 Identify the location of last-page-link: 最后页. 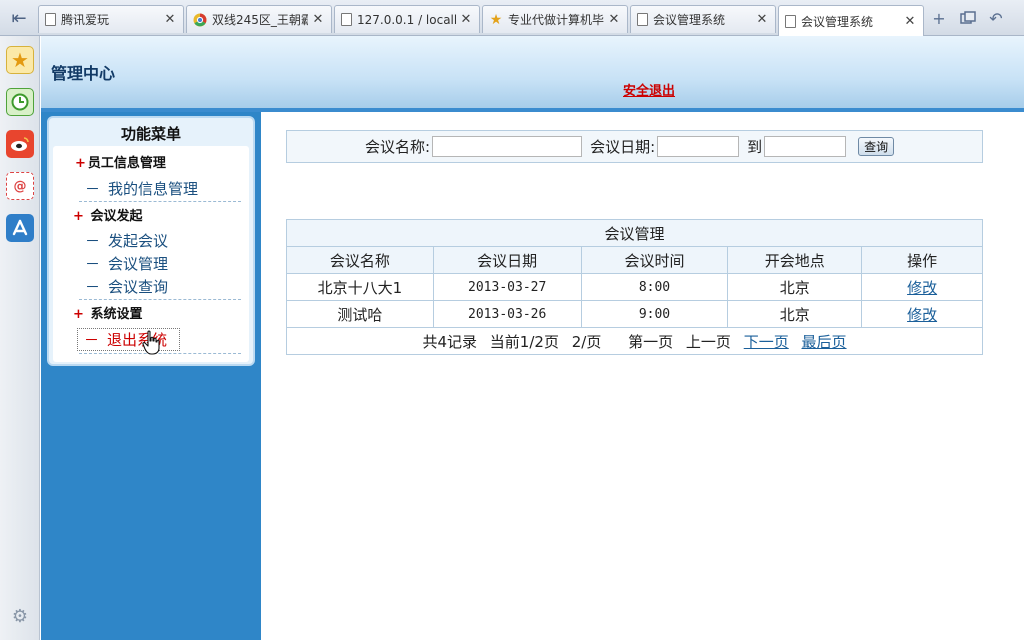
(824, 342).